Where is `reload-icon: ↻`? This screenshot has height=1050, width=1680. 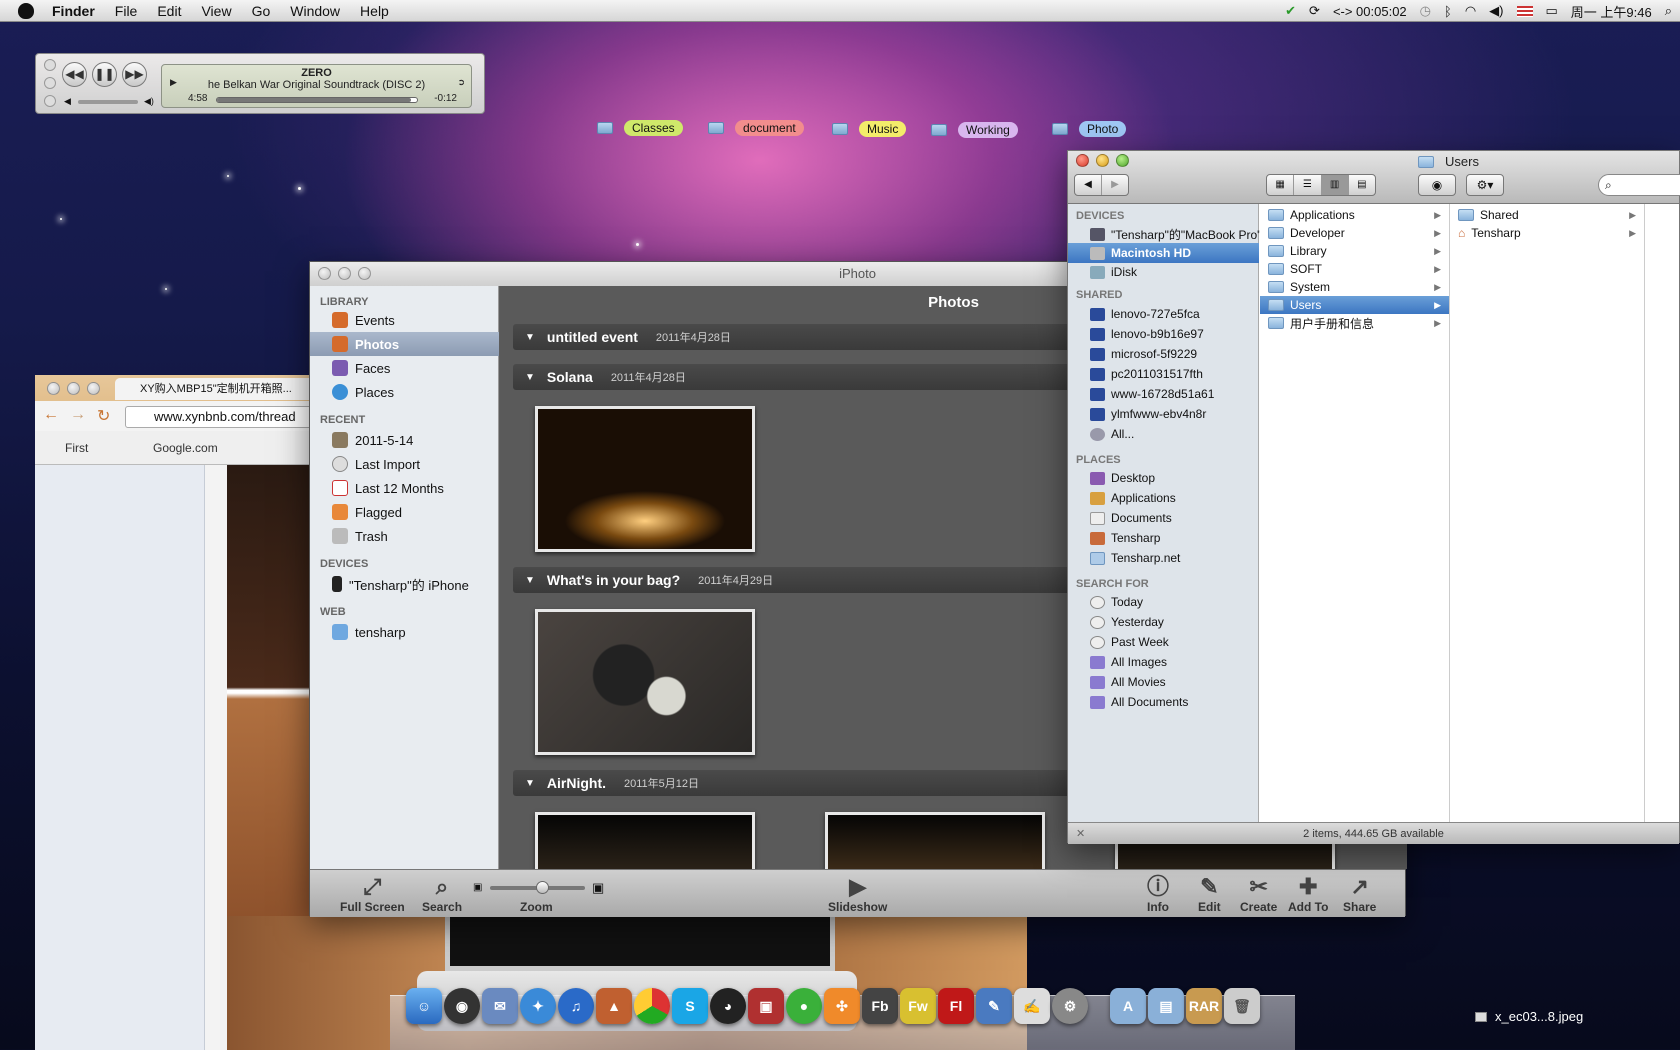
reload-icon: ↻ is located at coordinates (103, 416).